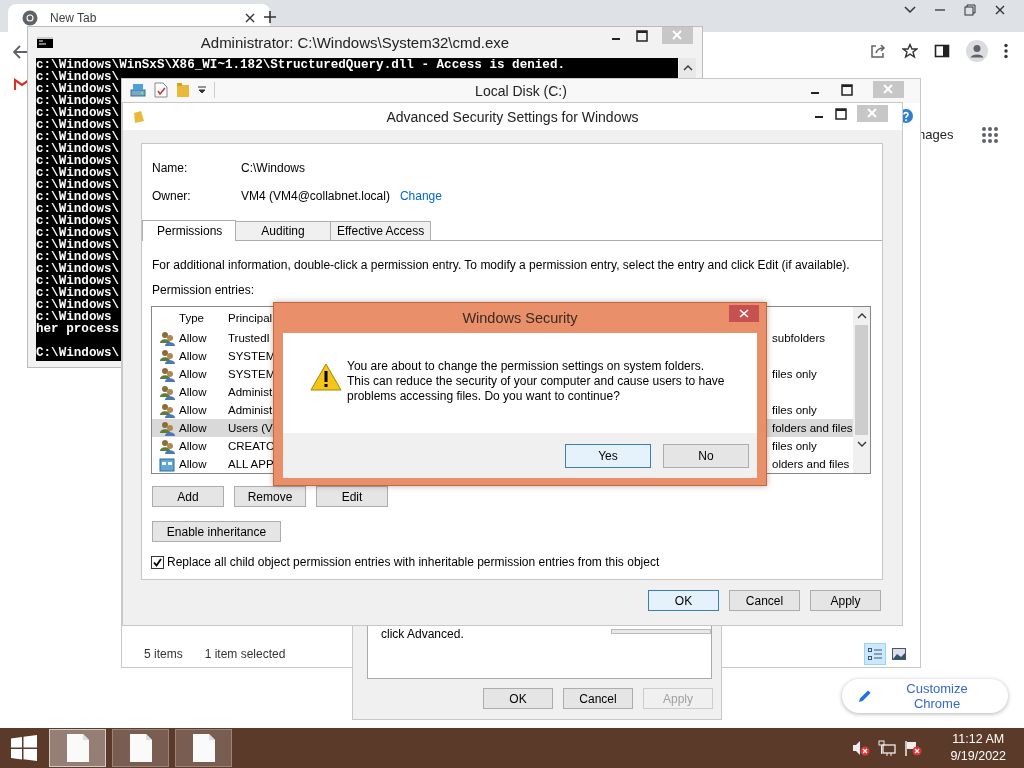 The width and height of the screenshot is (1024, 768). I want to click on console-line: c:\Windows, so click(74, 317).